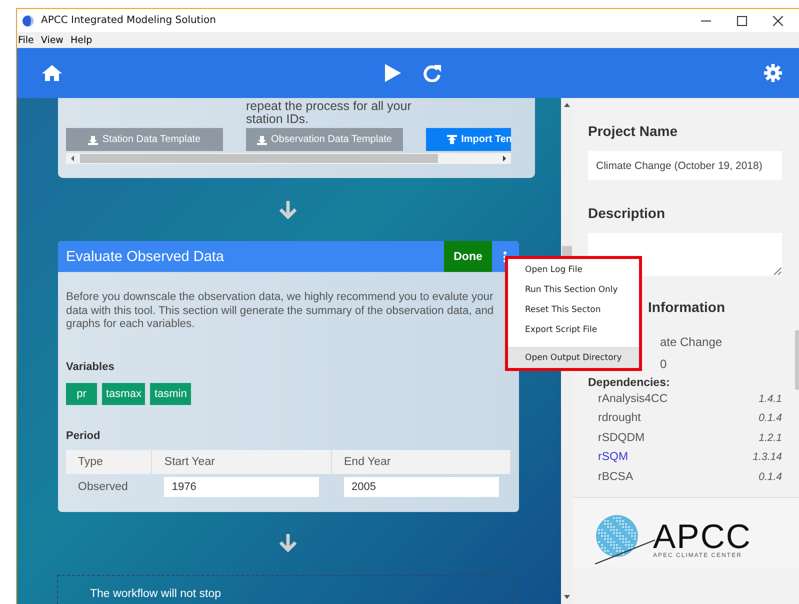 The height and width of the screenshot is (604, 799). What do you see at coordinates (241, 486) in the screenshot?
I see `start-year-field: 1976` at bounding box center [241, 486].